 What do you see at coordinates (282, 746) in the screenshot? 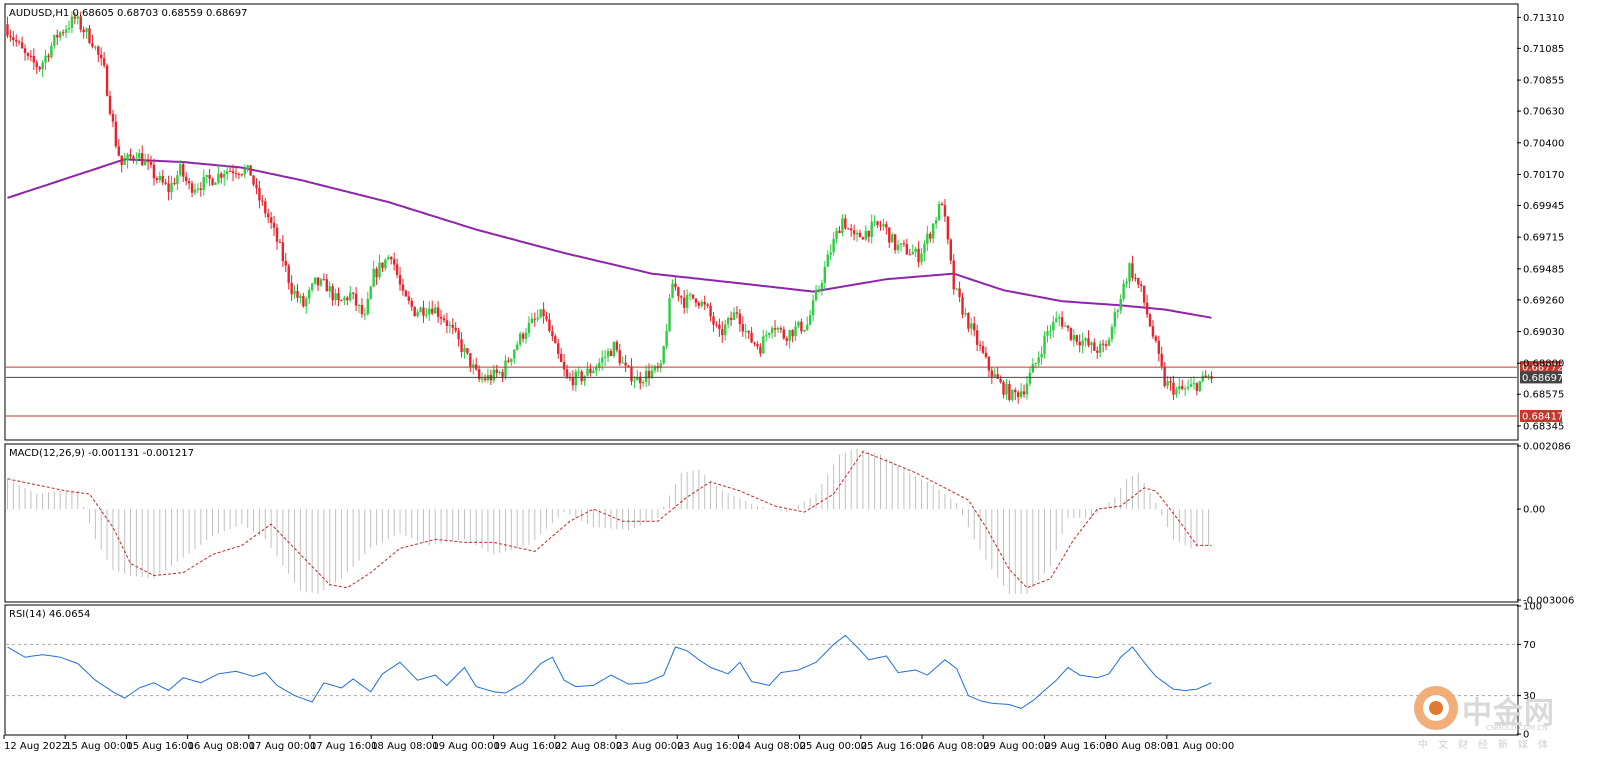
I see `time-tick-label: 17 Aug 00:00` at bounding box center [282, 746].